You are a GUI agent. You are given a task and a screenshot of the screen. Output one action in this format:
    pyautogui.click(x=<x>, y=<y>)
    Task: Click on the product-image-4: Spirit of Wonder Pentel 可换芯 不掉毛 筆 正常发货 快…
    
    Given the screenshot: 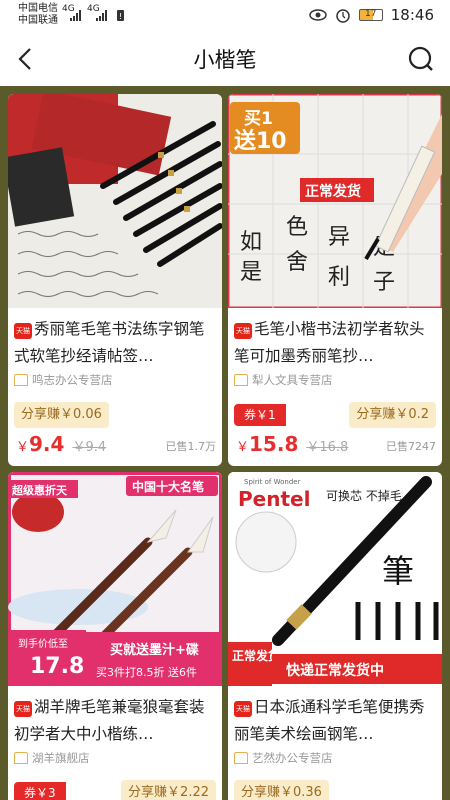 What is the action you would take?
    pyautogui.click(x=335, y=579)
    